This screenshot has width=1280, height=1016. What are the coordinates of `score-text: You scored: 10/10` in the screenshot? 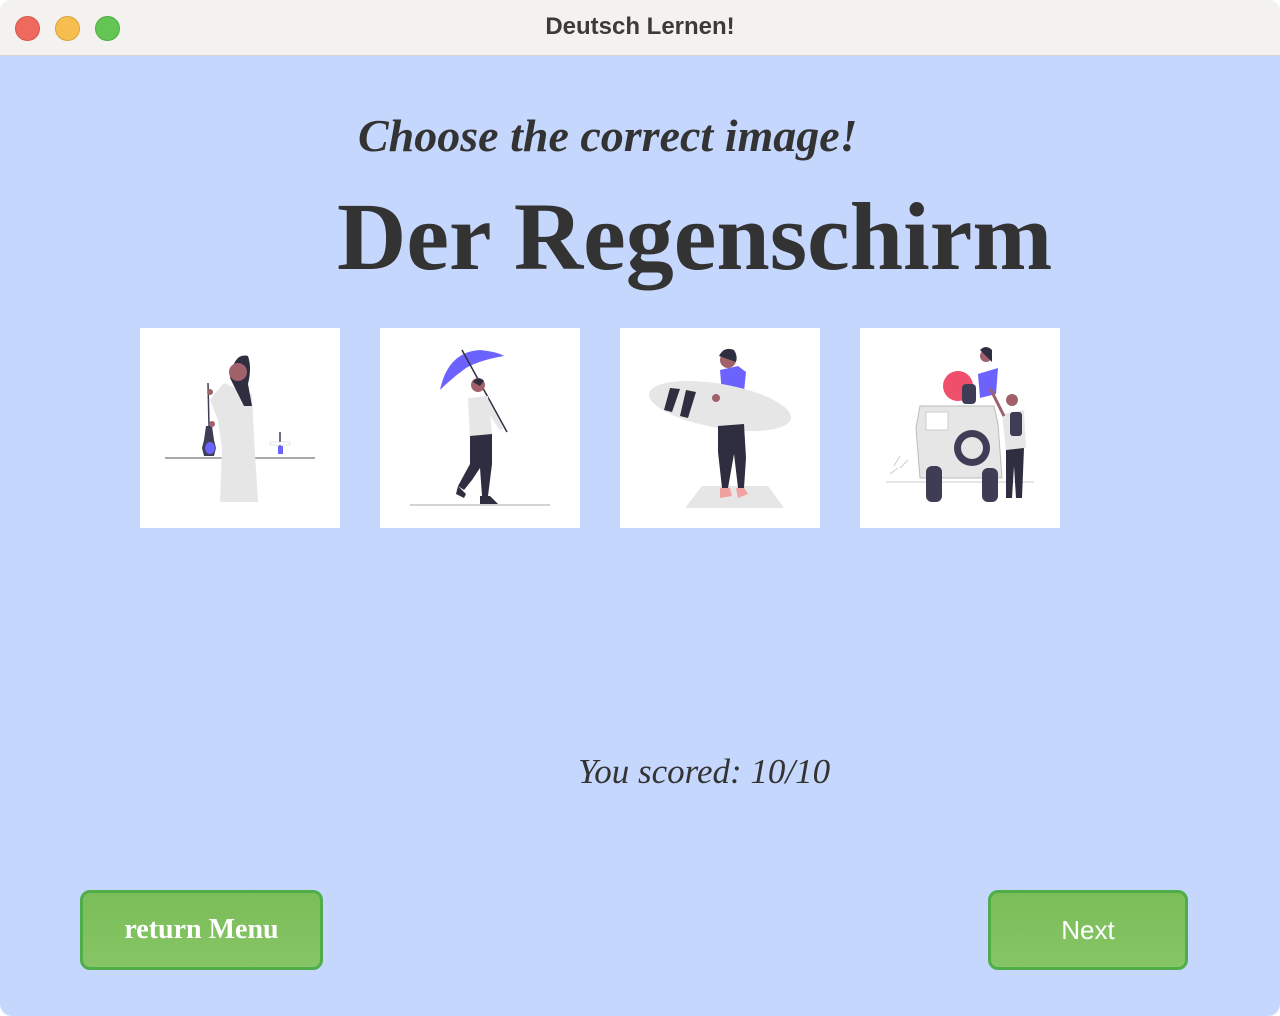 It's located at (704, 771).